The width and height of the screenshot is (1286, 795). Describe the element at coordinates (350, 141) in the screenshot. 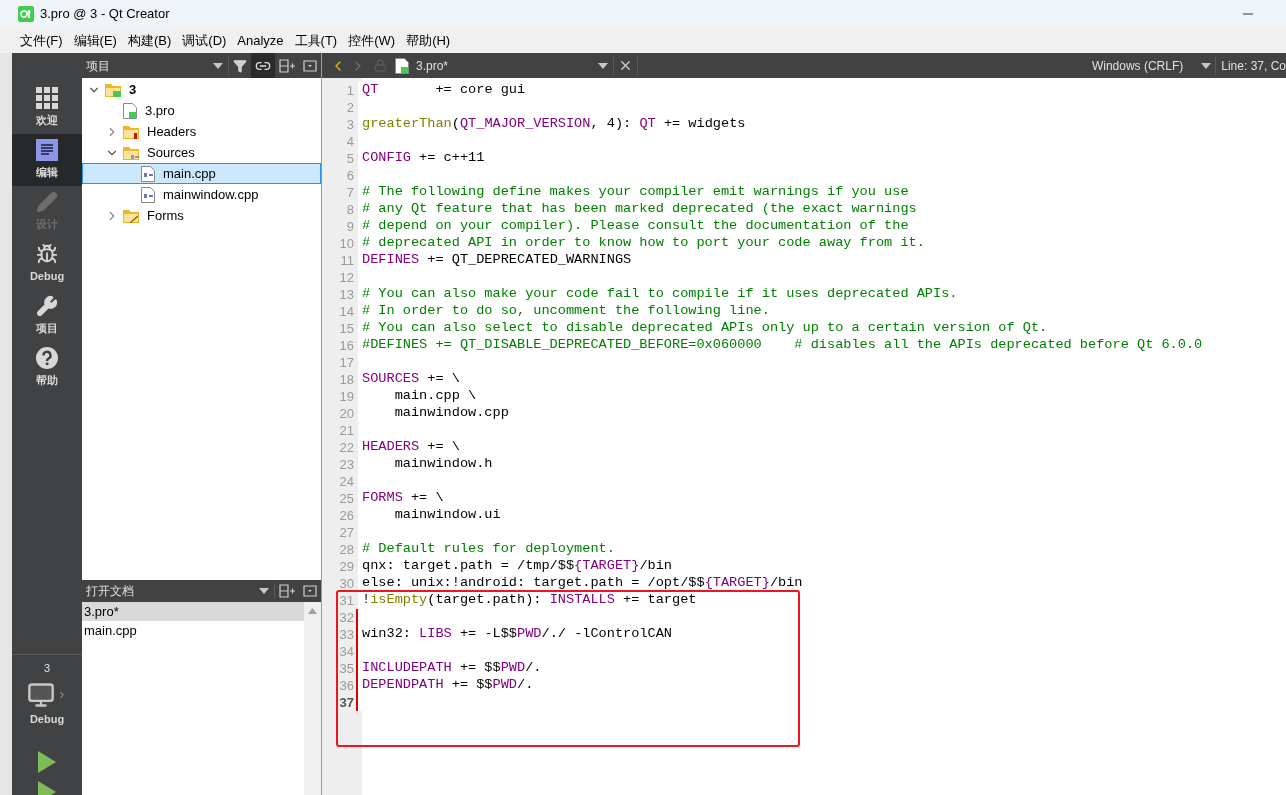

I see `line-number: 4` at that location.